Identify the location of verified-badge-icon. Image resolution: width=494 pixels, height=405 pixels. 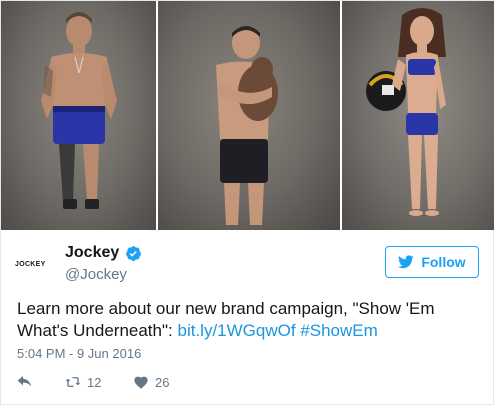
(134, 253).